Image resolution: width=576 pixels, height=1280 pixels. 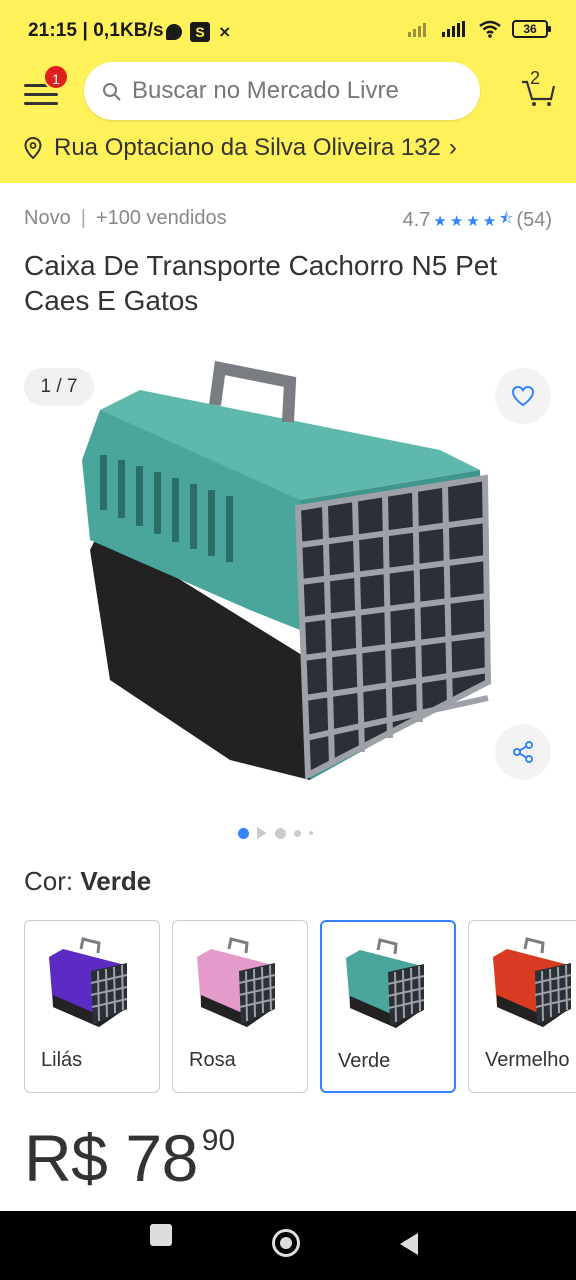 What do you see at coordinates (161, 1235) in the screenshot?
I see `recent-apps-button` at bounding box center [161, 1235].